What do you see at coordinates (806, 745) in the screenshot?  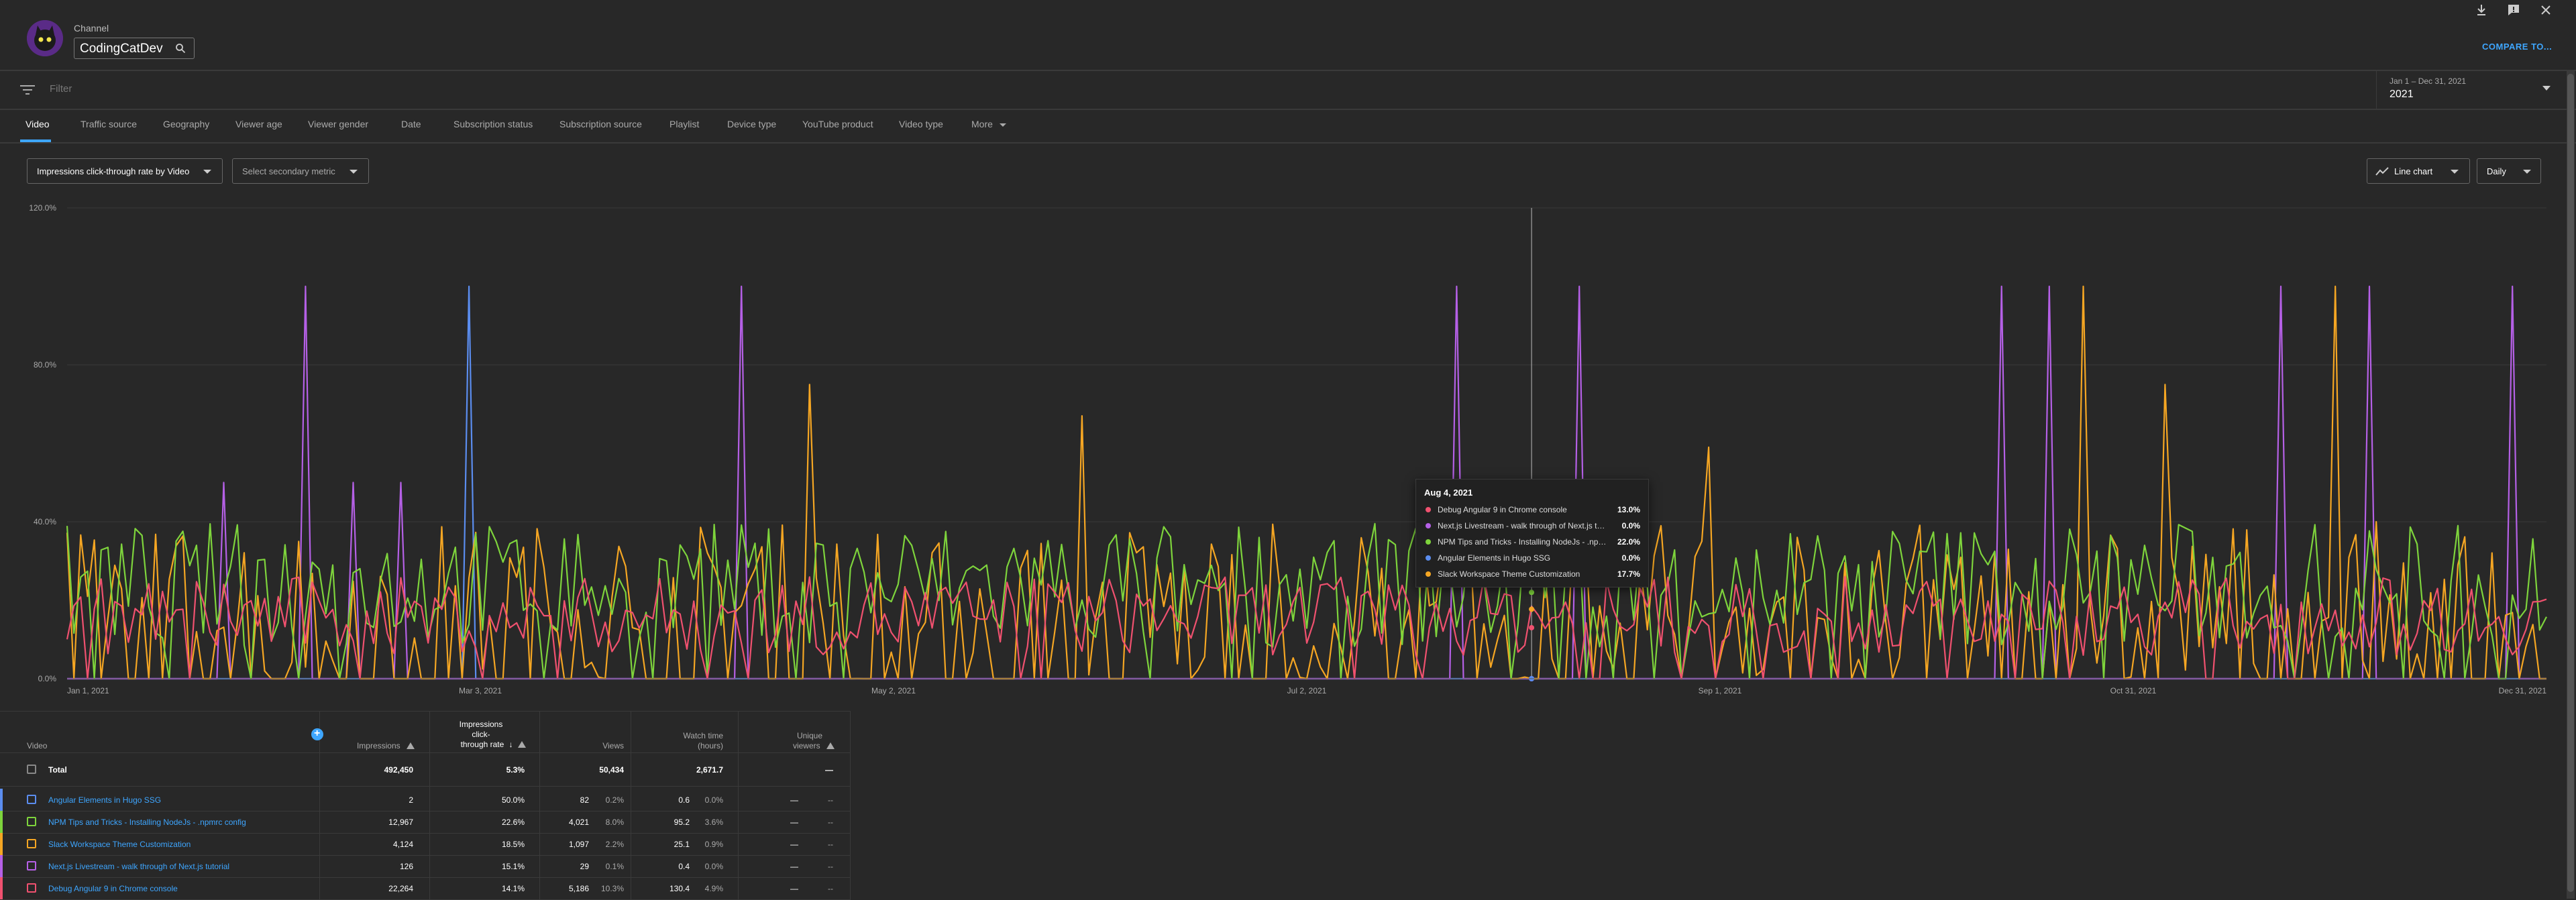 I see `column-header-unique-line2-label: viewers` at bounding box center [806, 745].